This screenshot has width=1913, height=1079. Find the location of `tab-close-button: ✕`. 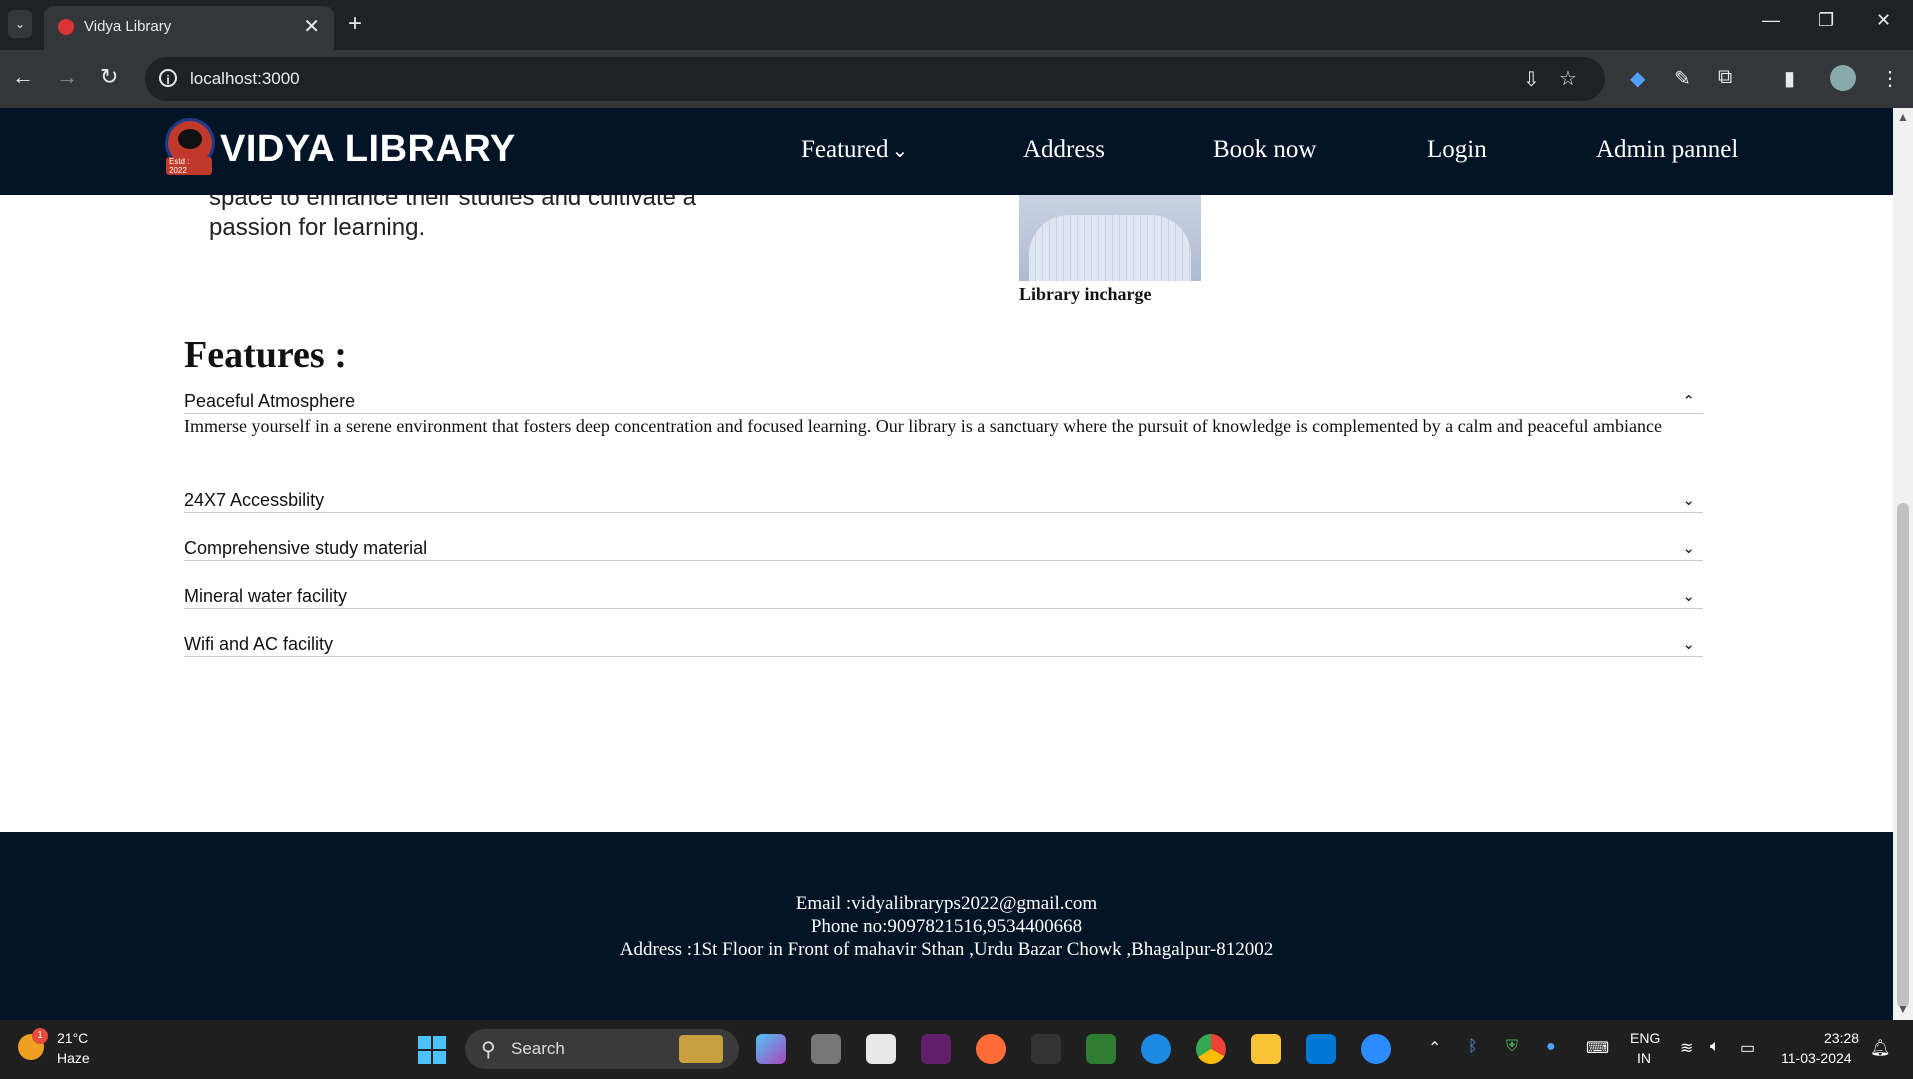

tab-close-button: ✕ is located at coordinates (311, 26).